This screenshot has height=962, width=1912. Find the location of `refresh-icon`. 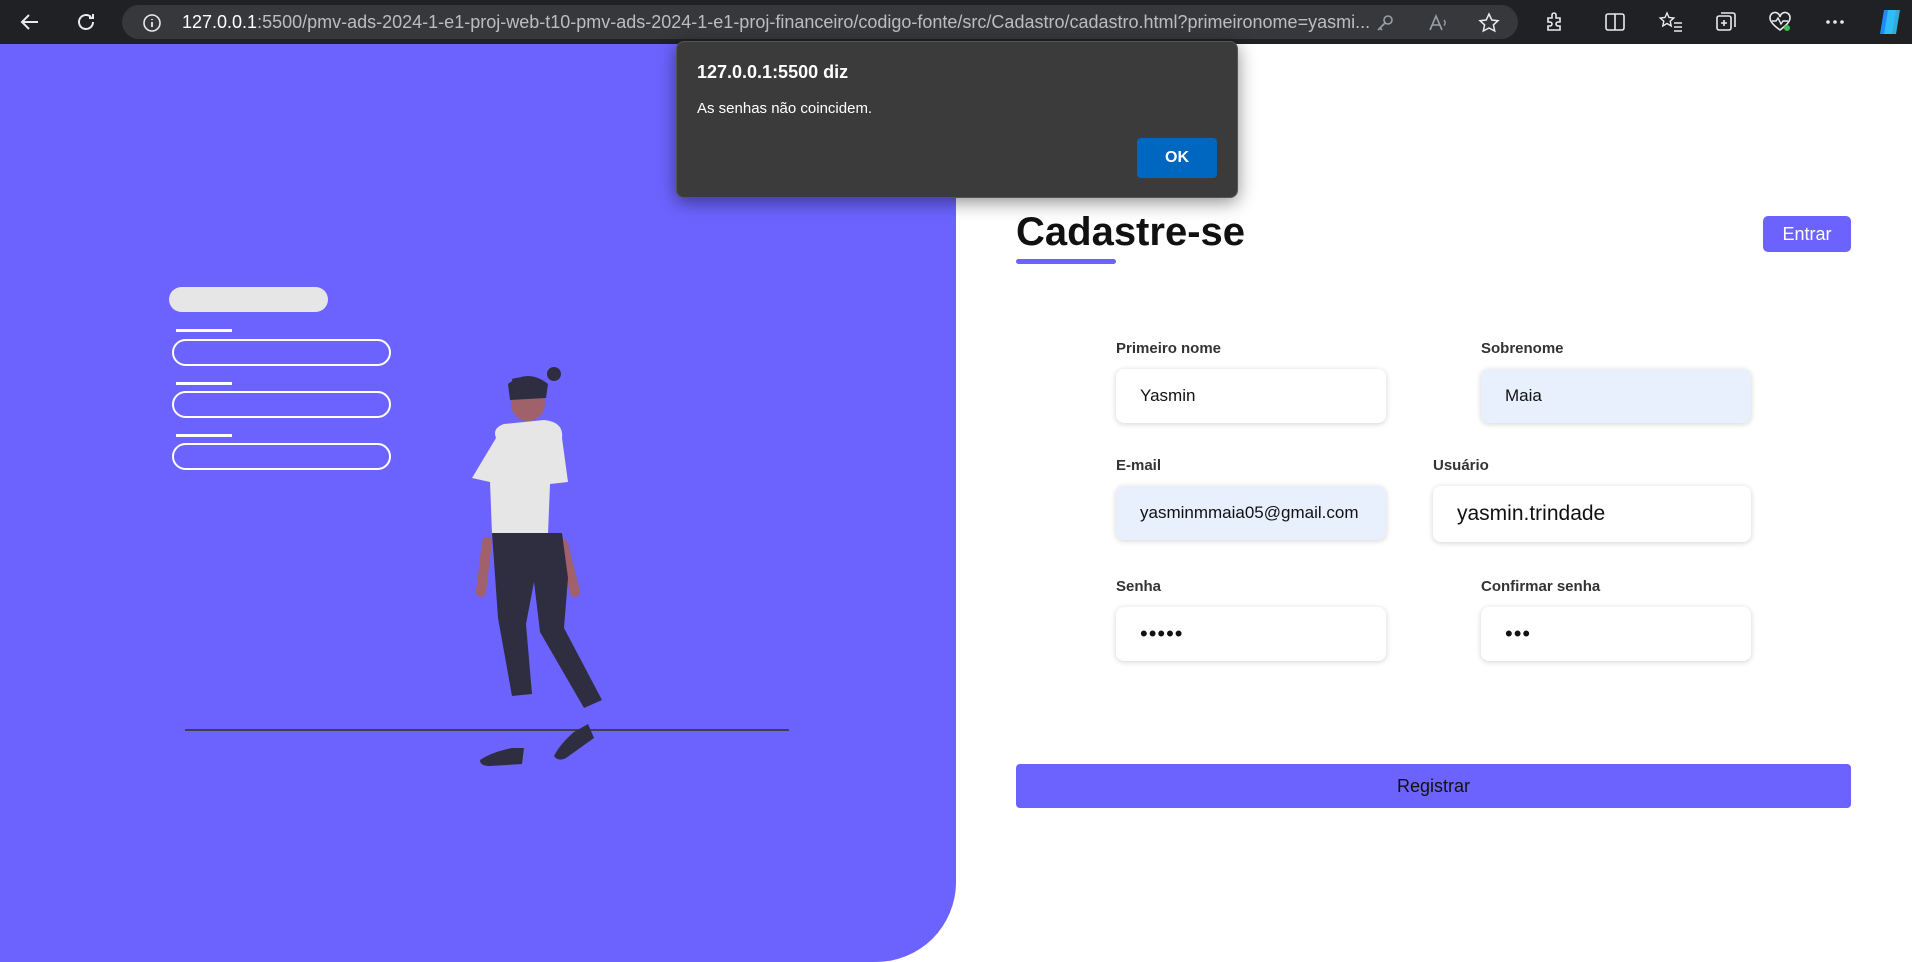

refresh-icon is located at coordinates (86, 22).